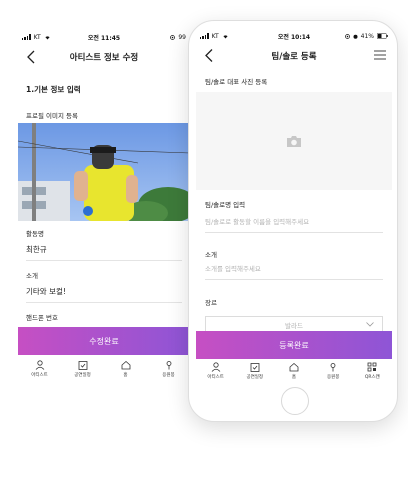 The height and width of the screenshot is (480, 408). I want to click on edit-complete-button: 수정완료, so click(104, 341).